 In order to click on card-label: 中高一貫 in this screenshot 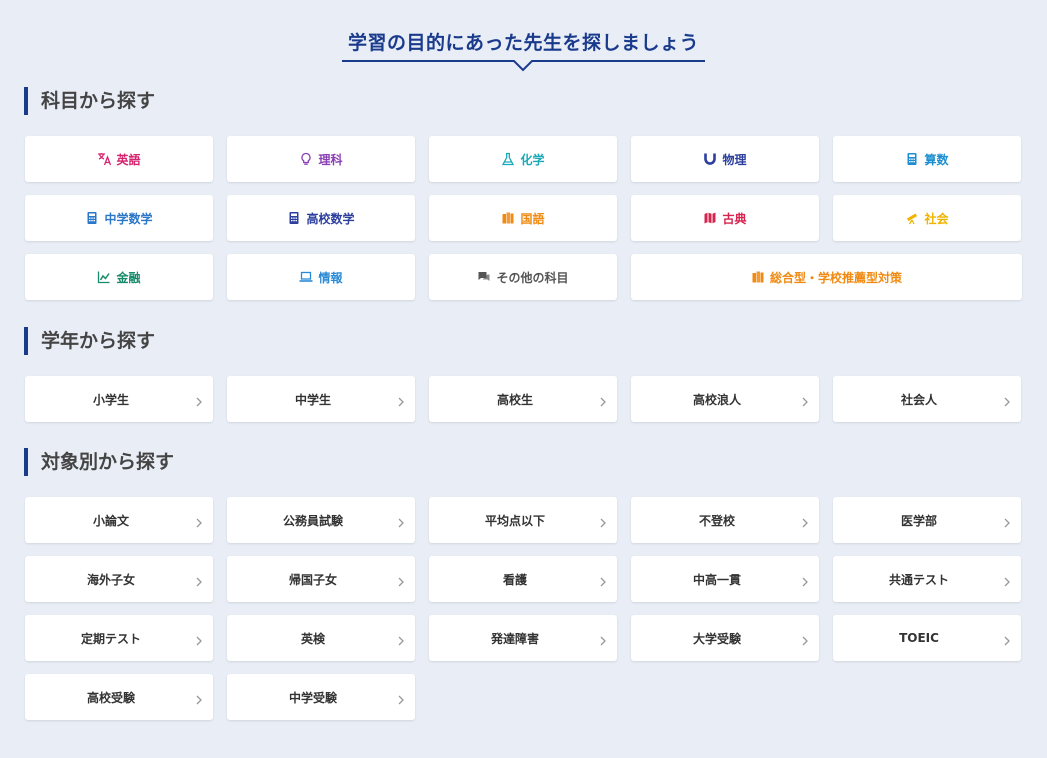, I will do `click(716, 579)`.